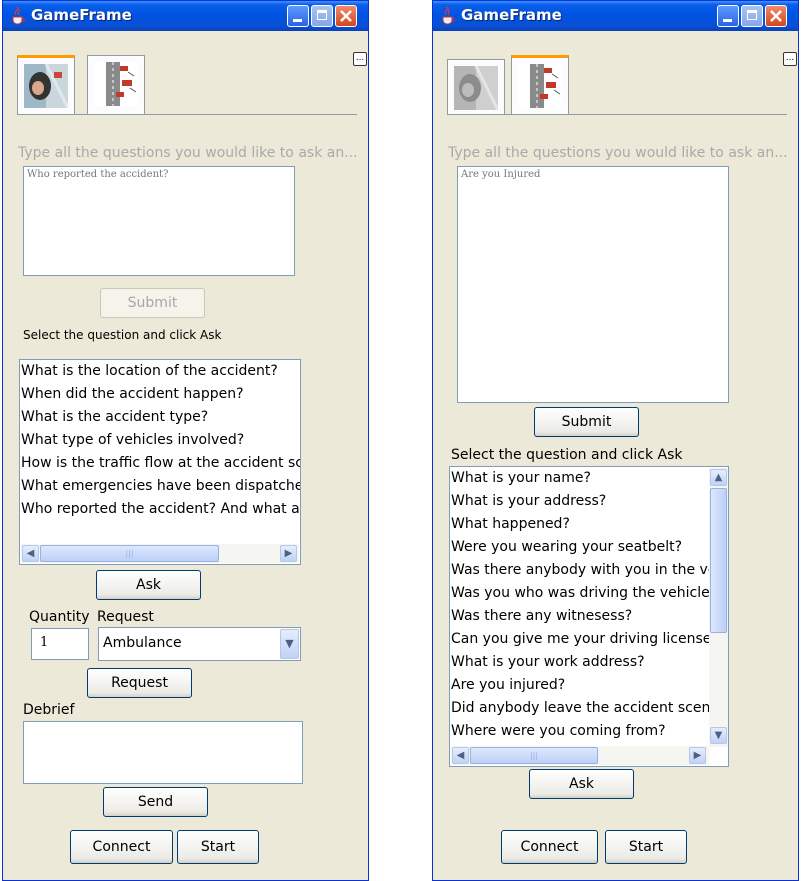 The height and width of the screenshot is (881, 801). What do you see at coordinates (132, 394) in the screenshot?
I see `list-item: When did the accident happen?` at bounding box center [132, 394].